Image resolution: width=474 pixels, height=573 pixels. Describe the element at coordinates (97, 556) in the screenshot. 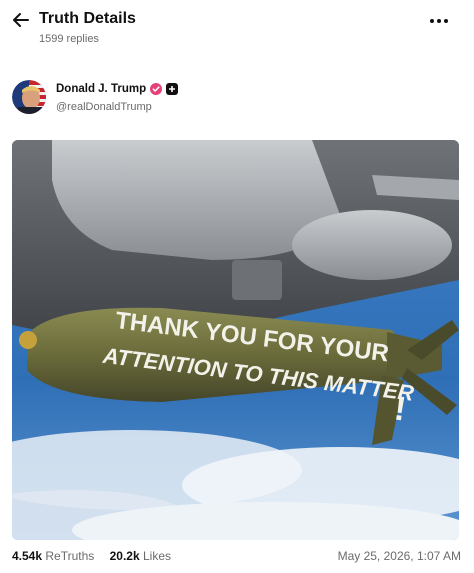

I see `post-stats: 4.54k ReTruths 20.2k Likes` at that location.